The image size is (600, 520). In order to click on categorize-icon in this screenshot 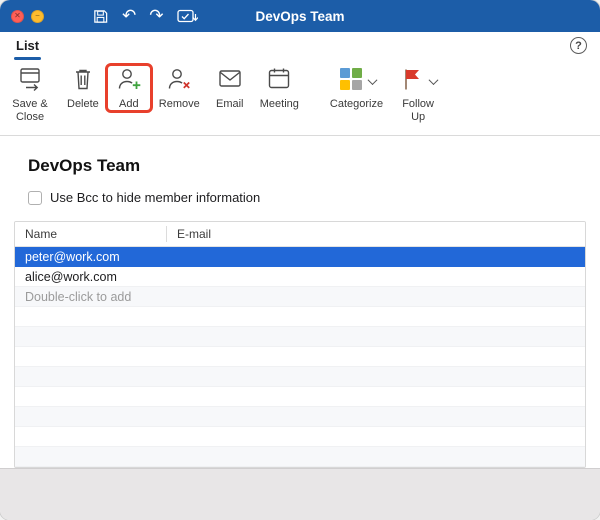, I will do `click(351, 81)`.